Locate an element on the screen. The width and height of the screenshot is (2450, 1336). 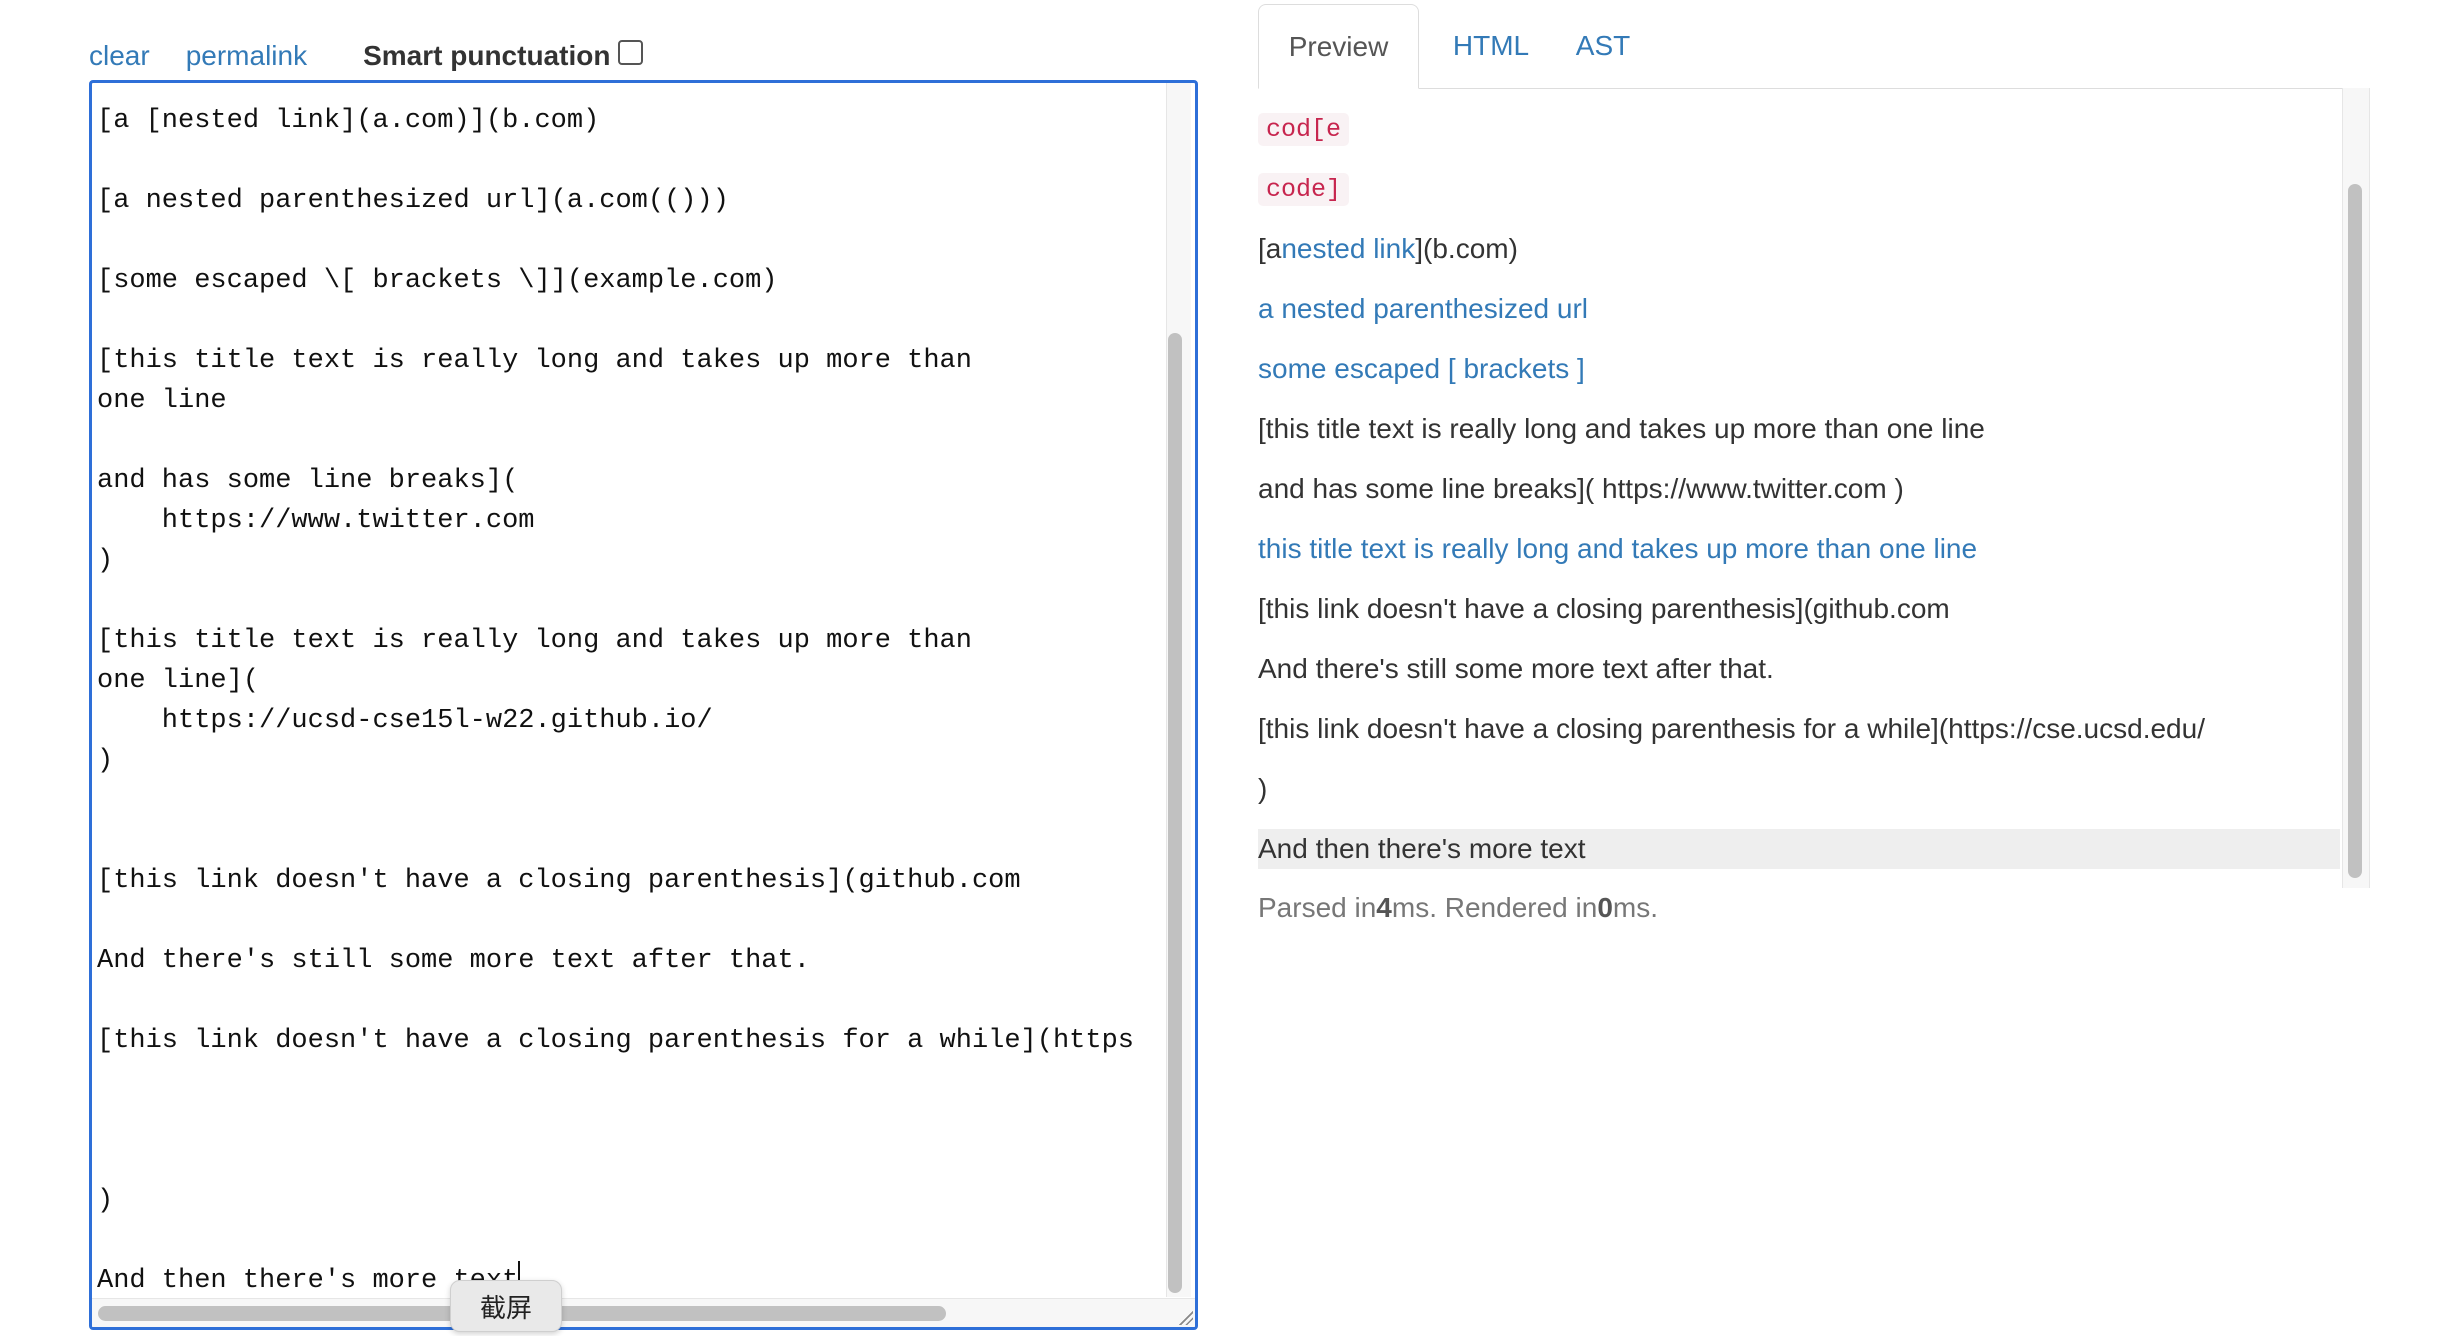
preview-line-nested-link: [a nested link](b.com) is located at coordinates (1388, 249).